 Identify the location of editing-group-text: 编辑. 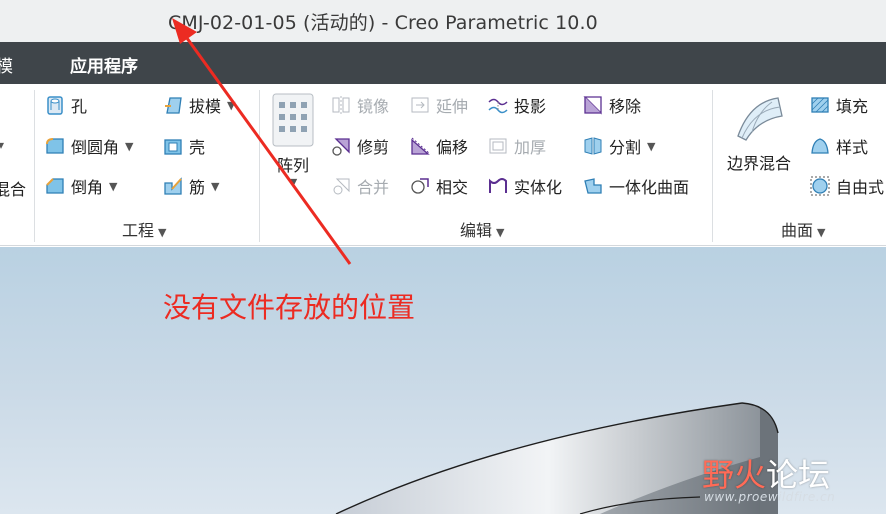
(476, 230).